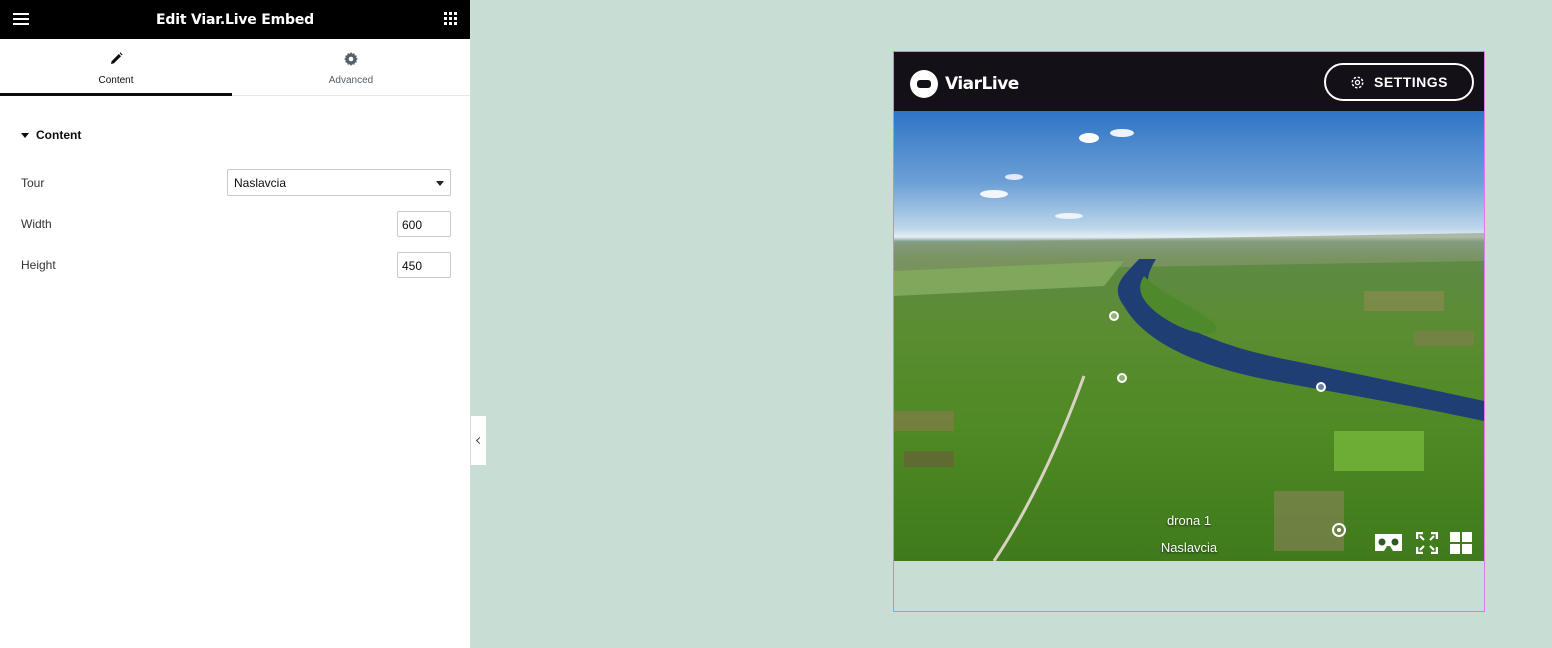  What do you see at coordinates (424, 265) in the screenshot?
I see `height-input: 450` at bounding box center [424, 265].